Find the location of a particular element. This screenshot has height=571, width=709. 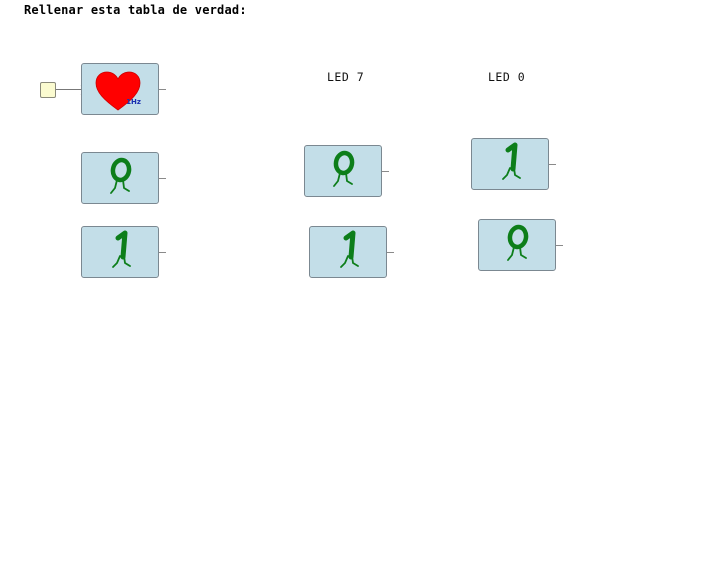

frequency-label: 1Hz is located at coordinates (133, 102).